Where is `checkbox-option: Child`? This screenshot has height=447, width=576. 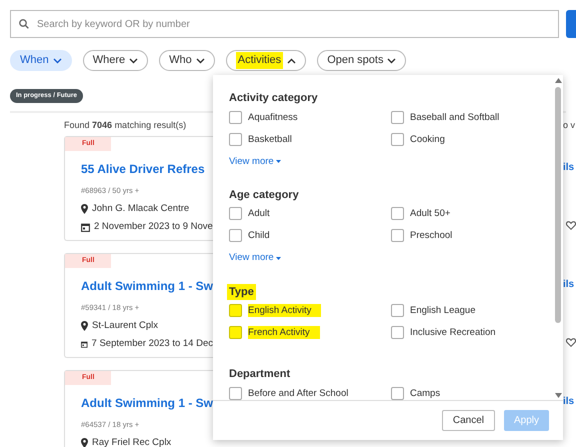
checkbox-option: Child is located at coordinates (310, 240).